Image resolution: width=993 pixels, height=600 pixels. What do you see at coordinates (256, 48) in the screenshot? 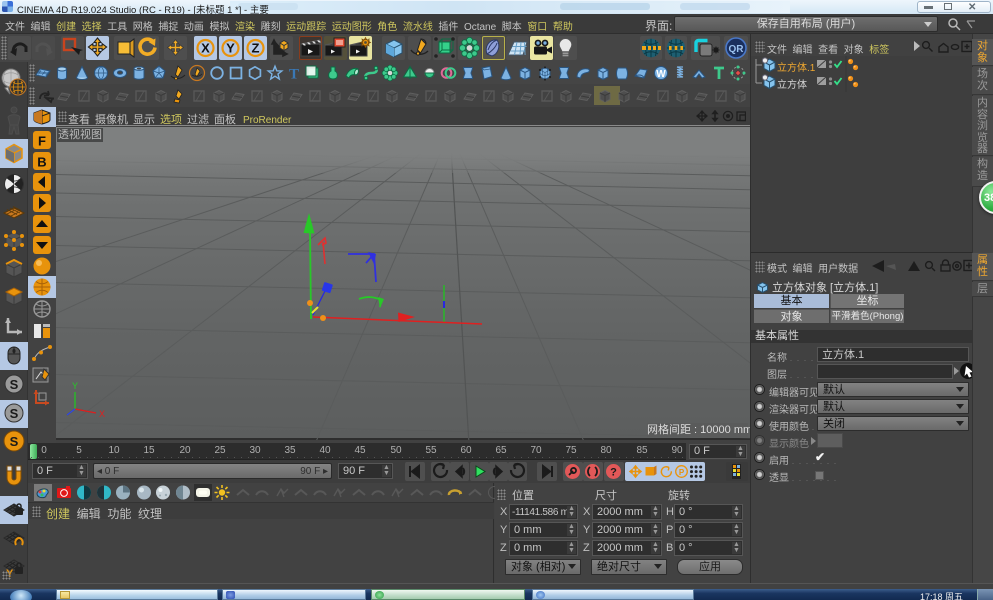
I see `svg-text: Z` at bounding box center [256, 48].